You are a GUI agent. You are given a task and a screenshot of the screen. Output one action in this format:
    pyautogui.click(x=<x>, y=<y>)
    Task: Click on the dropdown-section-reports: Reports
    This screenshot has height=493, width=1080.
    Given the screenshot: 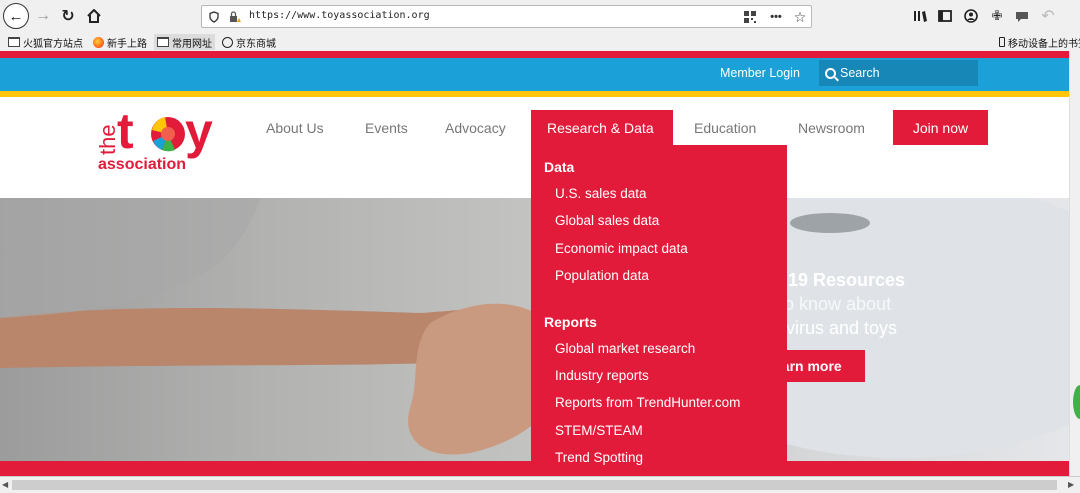 What is the action you would take?
    pyautogui.click(x=570, y=322)
    